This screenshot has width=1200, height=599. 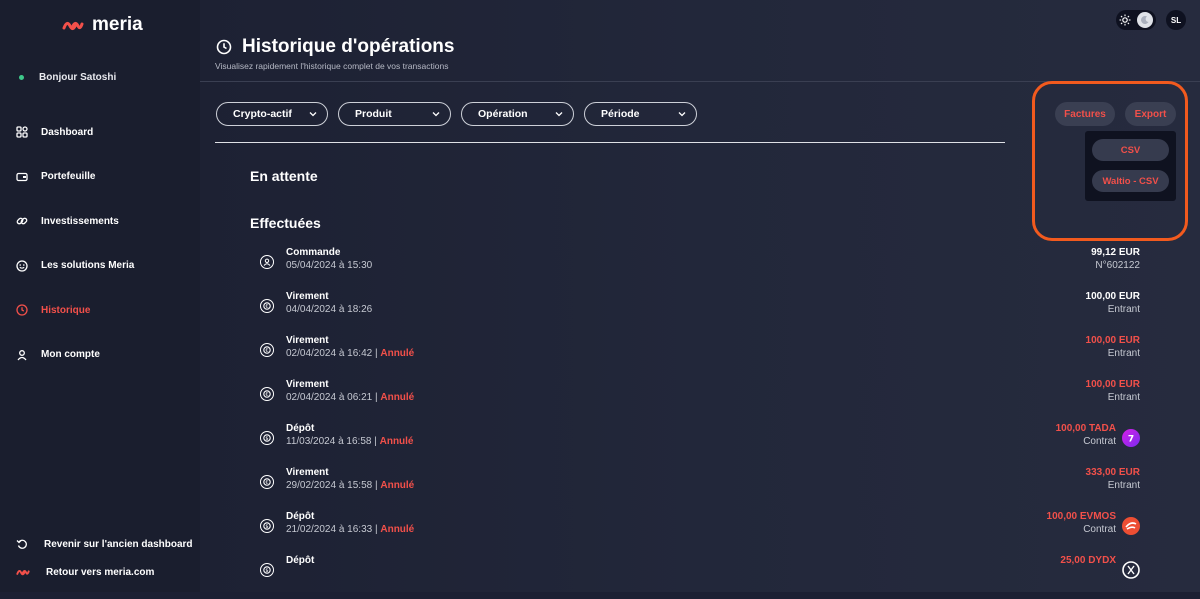 I want to click on filter-operation: Opération, so click(x=517, y=114).